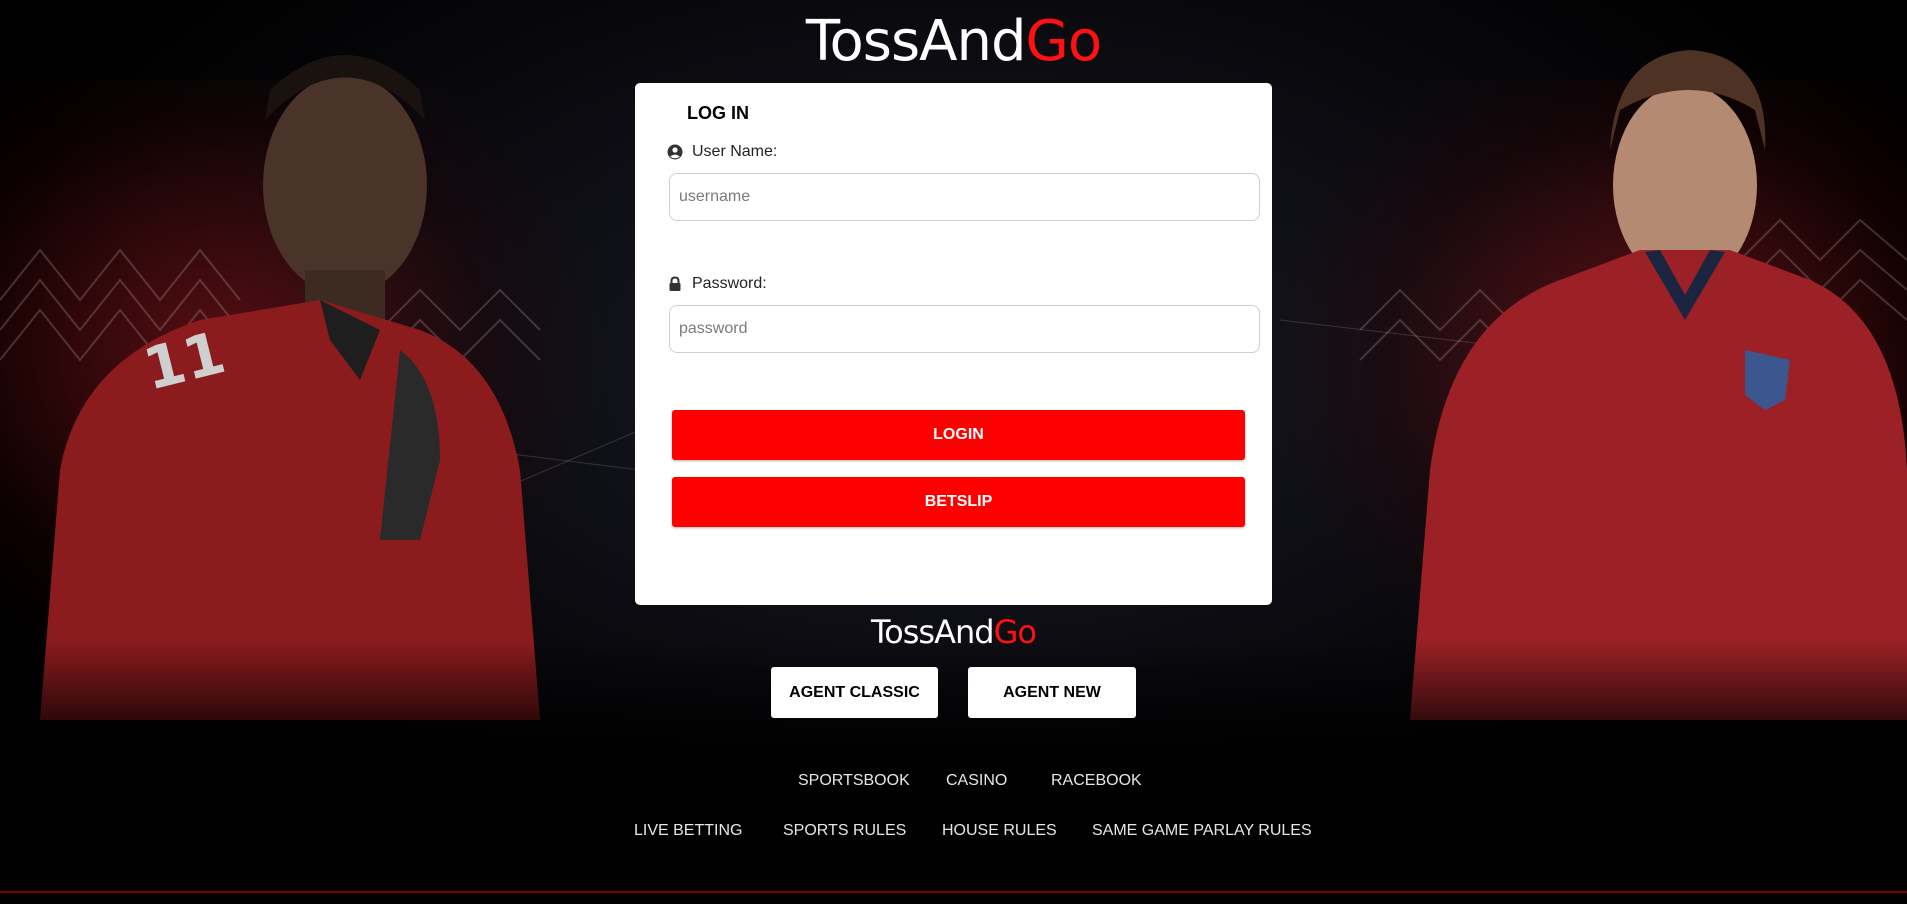 The height and width of the screenshot is (904, 1907). Describe the element at coordinates (1015, 632) in the screenshot. I see `logo-small-text-go: Go` at that location.